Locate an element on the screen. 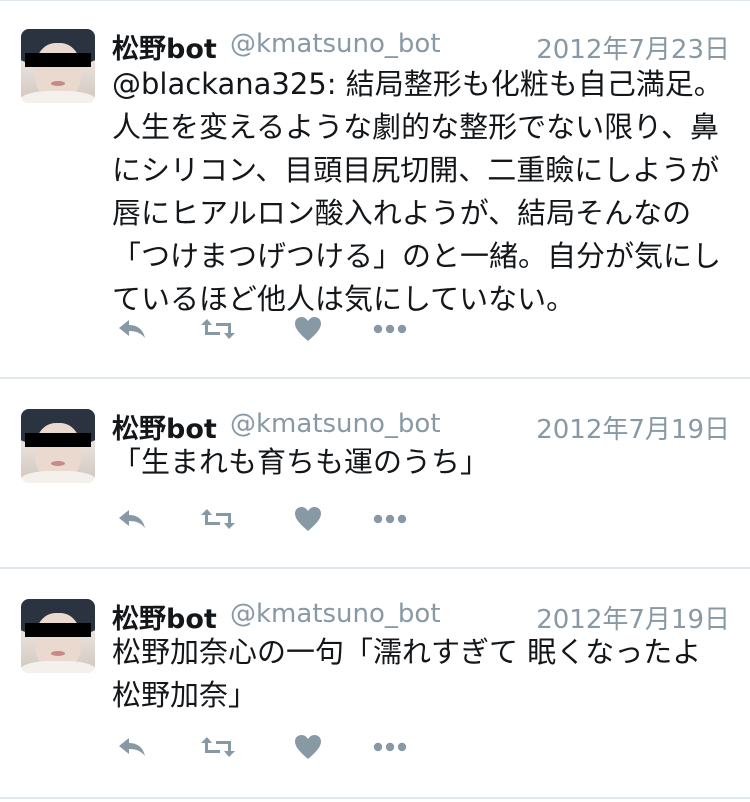 This screenshot has width=750, height=802. tweet-text: 松野加奈心の一句「濡れすぎて 眠くなったよ 松野加奈」 is located at coordinates (411, 673).